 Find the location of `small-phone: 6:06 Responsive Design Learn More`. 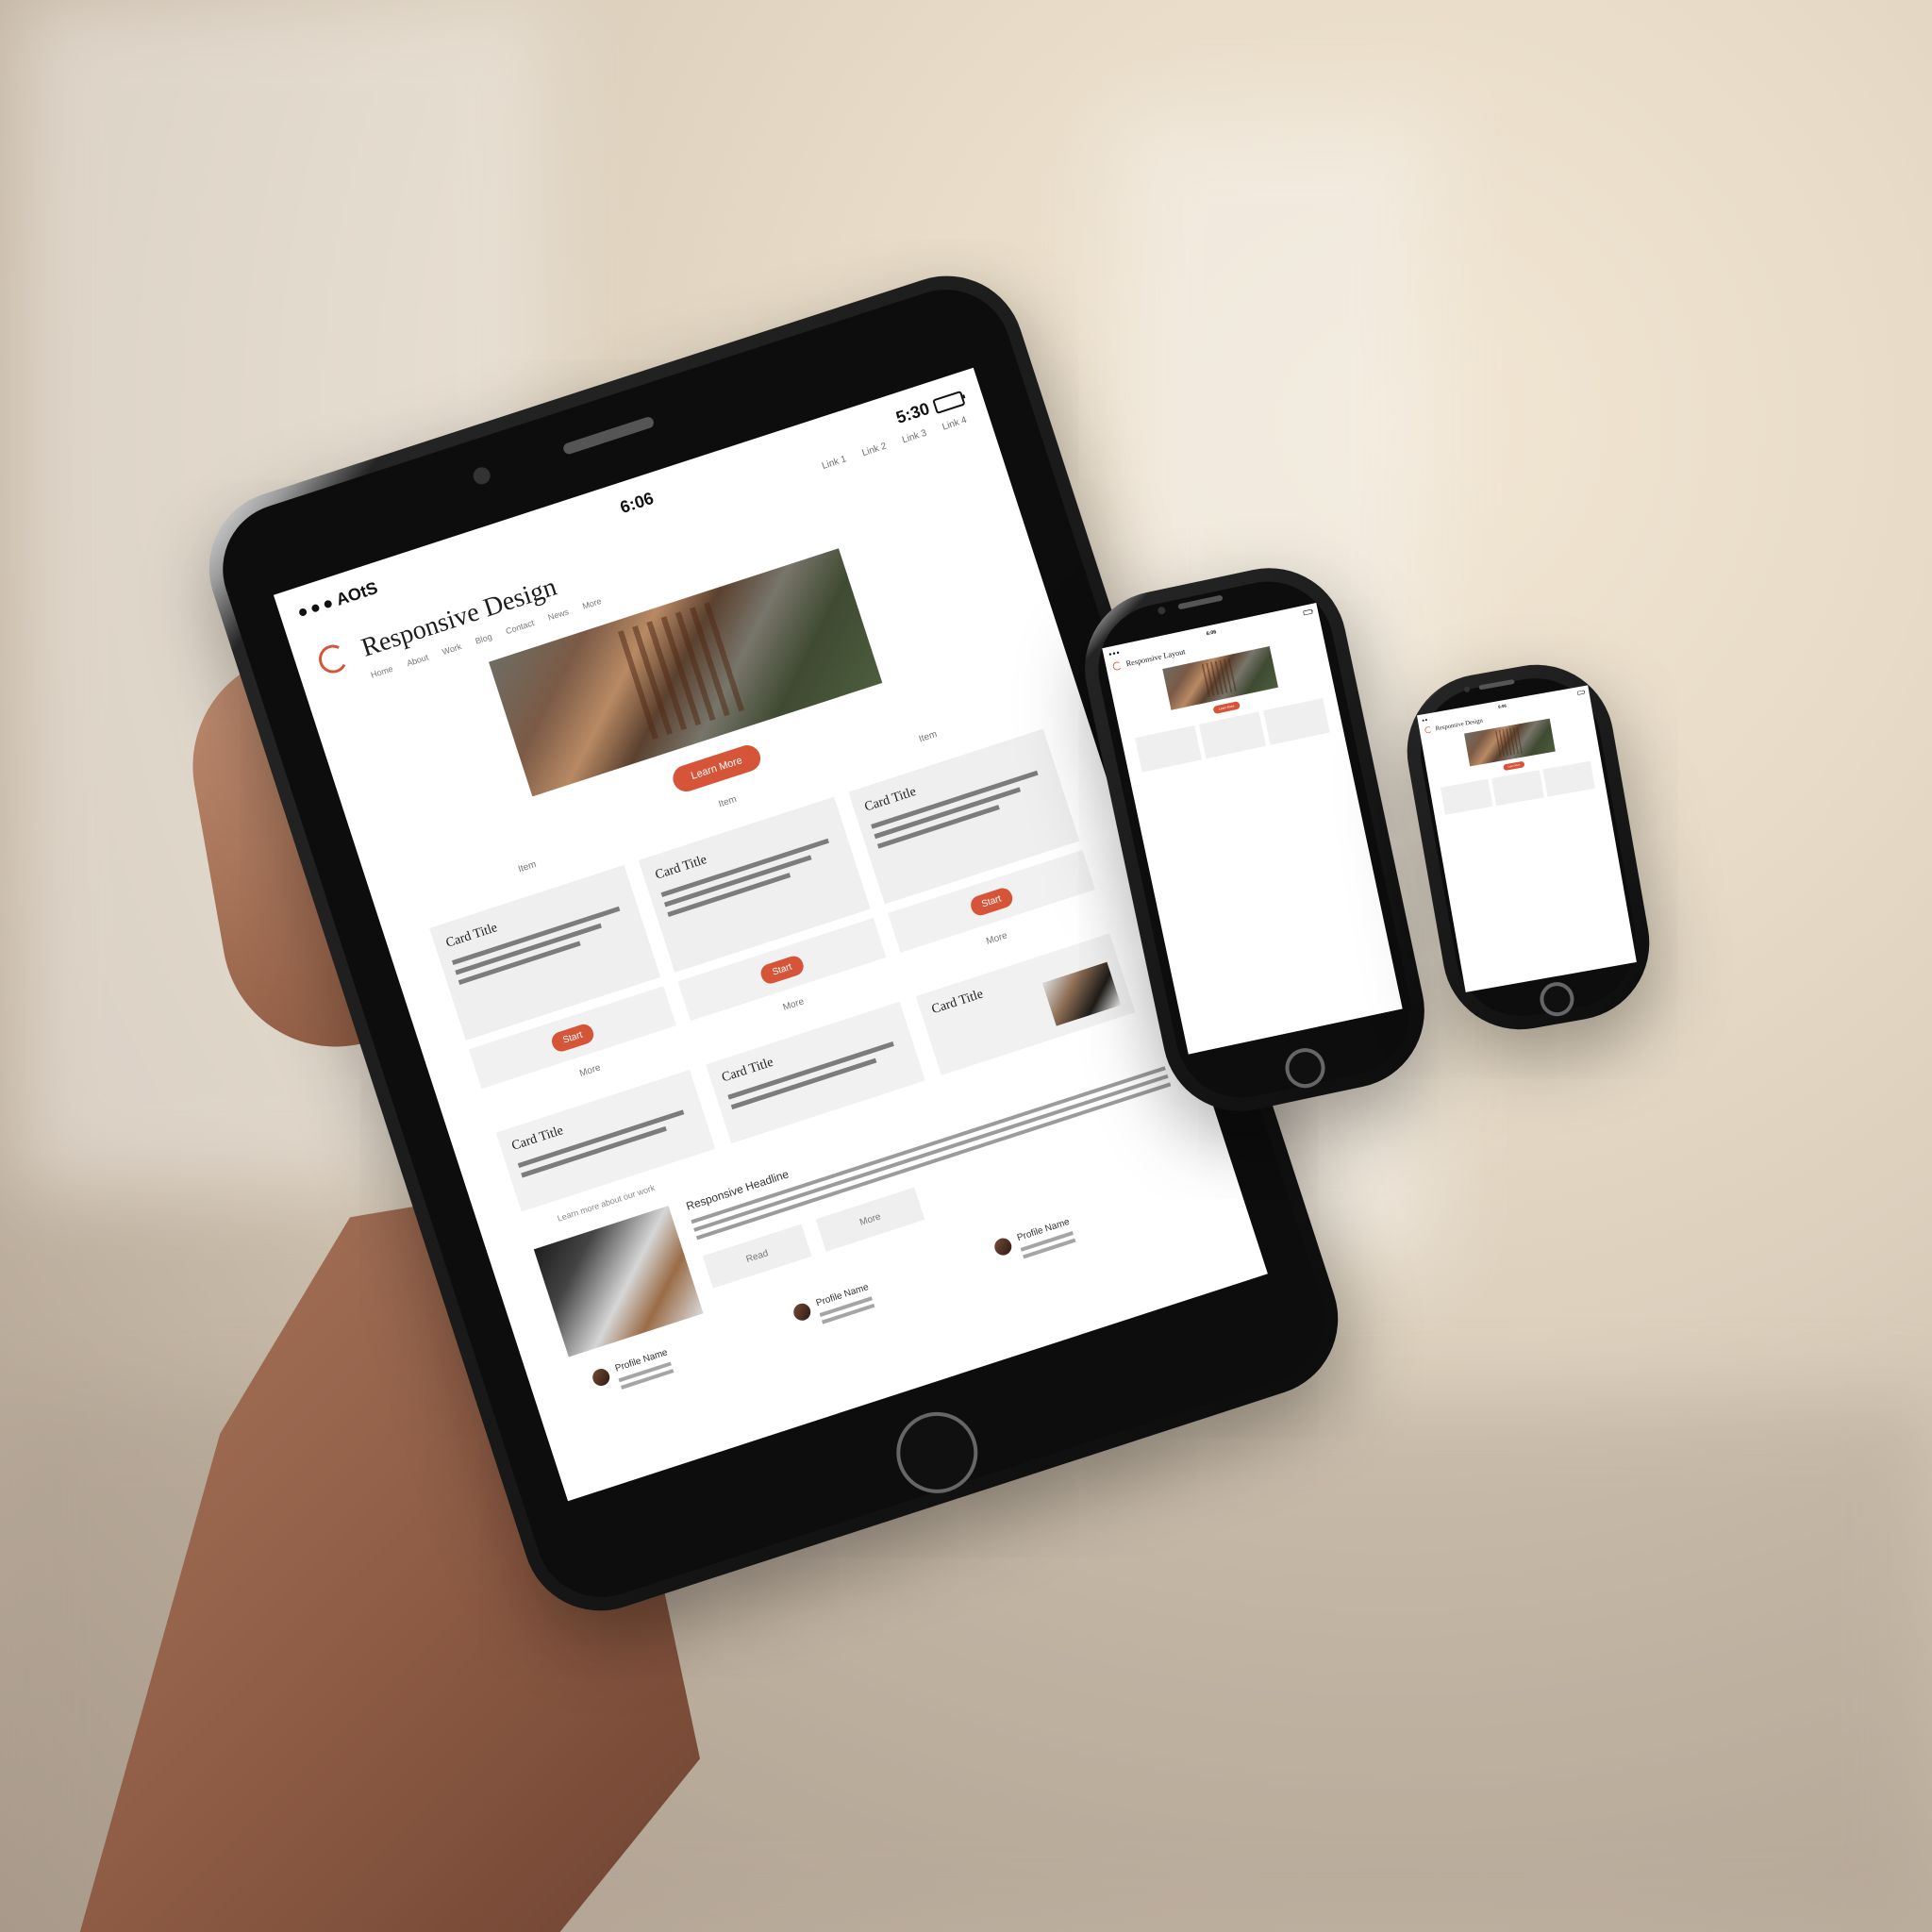

small-phone: 6:06 Responsive Design Learn More is located at coordinates (1528, 847).